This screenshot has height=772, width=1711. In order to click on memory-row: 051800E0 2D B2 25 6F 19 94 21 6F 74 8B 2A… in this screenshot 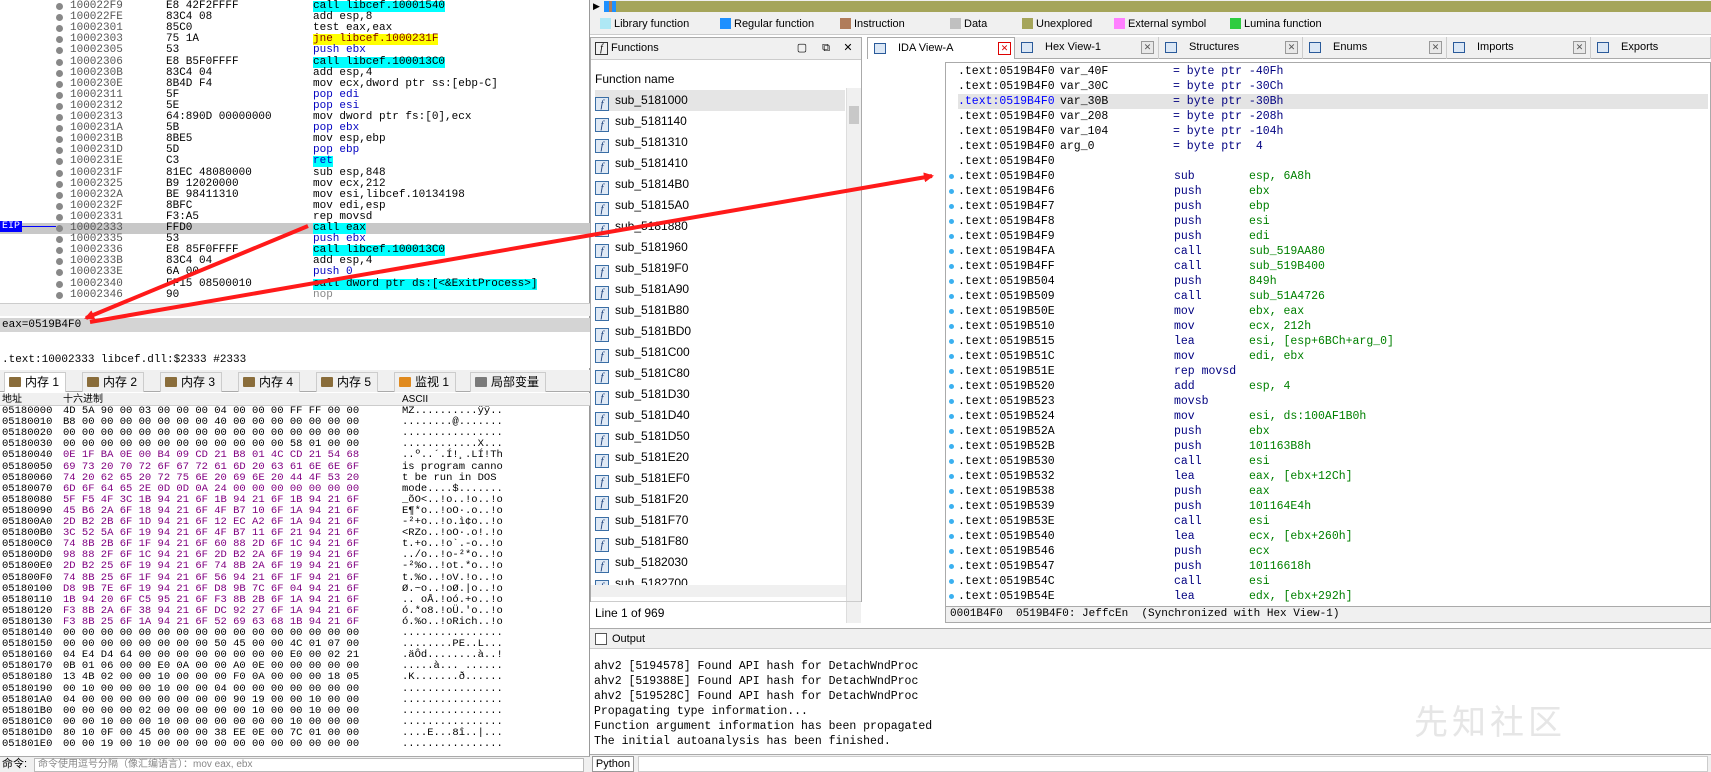, I will do `click(295, 566)`.